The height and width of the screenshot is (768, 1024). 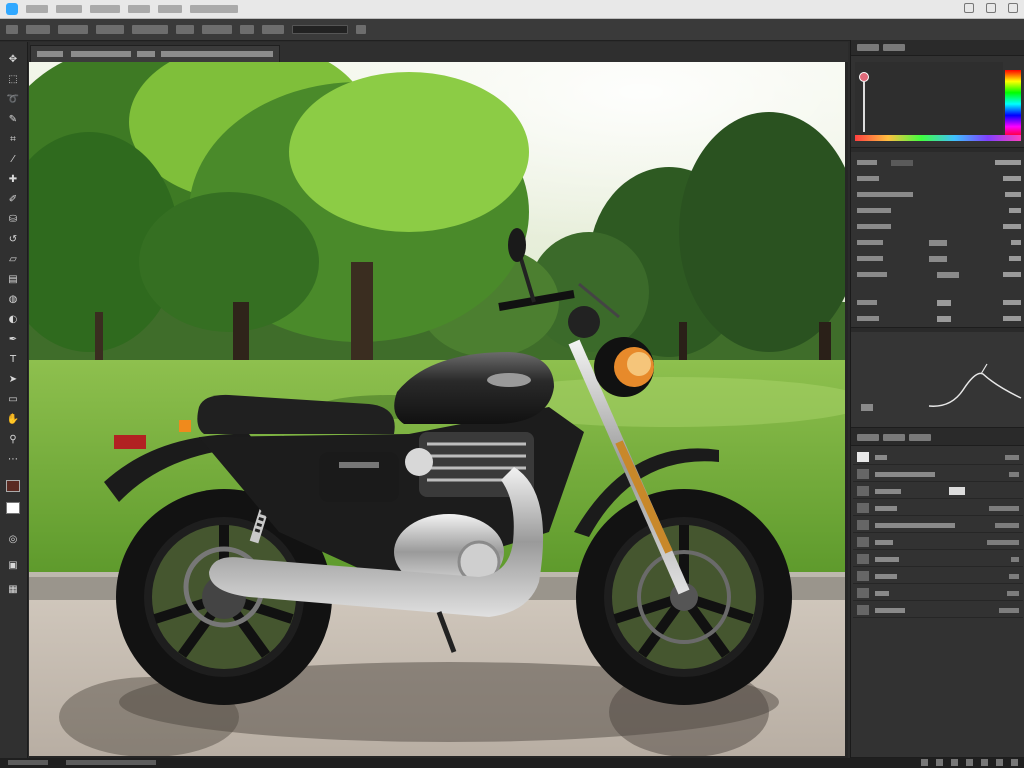 What do you see at coordinates (111, 762) in the screenshot?
I see `document-info` at bounding box center [111, 762].